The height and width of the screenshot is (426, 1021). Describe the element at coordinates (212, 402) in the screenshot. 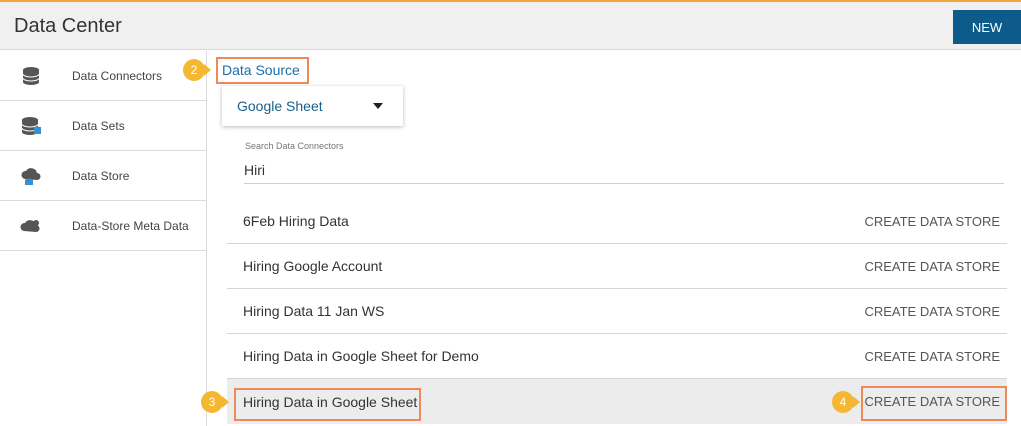

I see `step-badge-3: 3` at that location.